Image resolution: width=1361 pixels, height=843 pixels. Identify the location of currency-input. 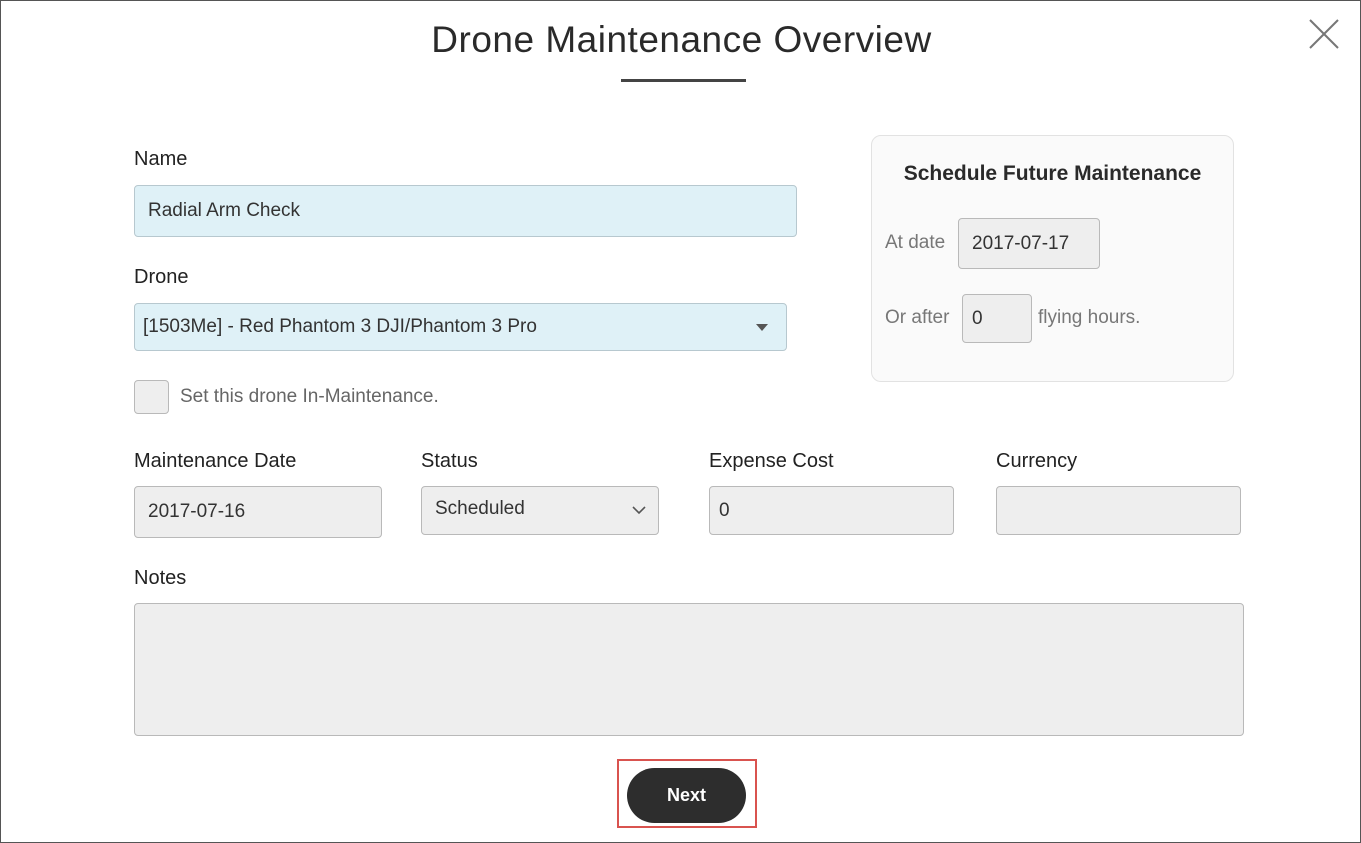
(1118, 510).